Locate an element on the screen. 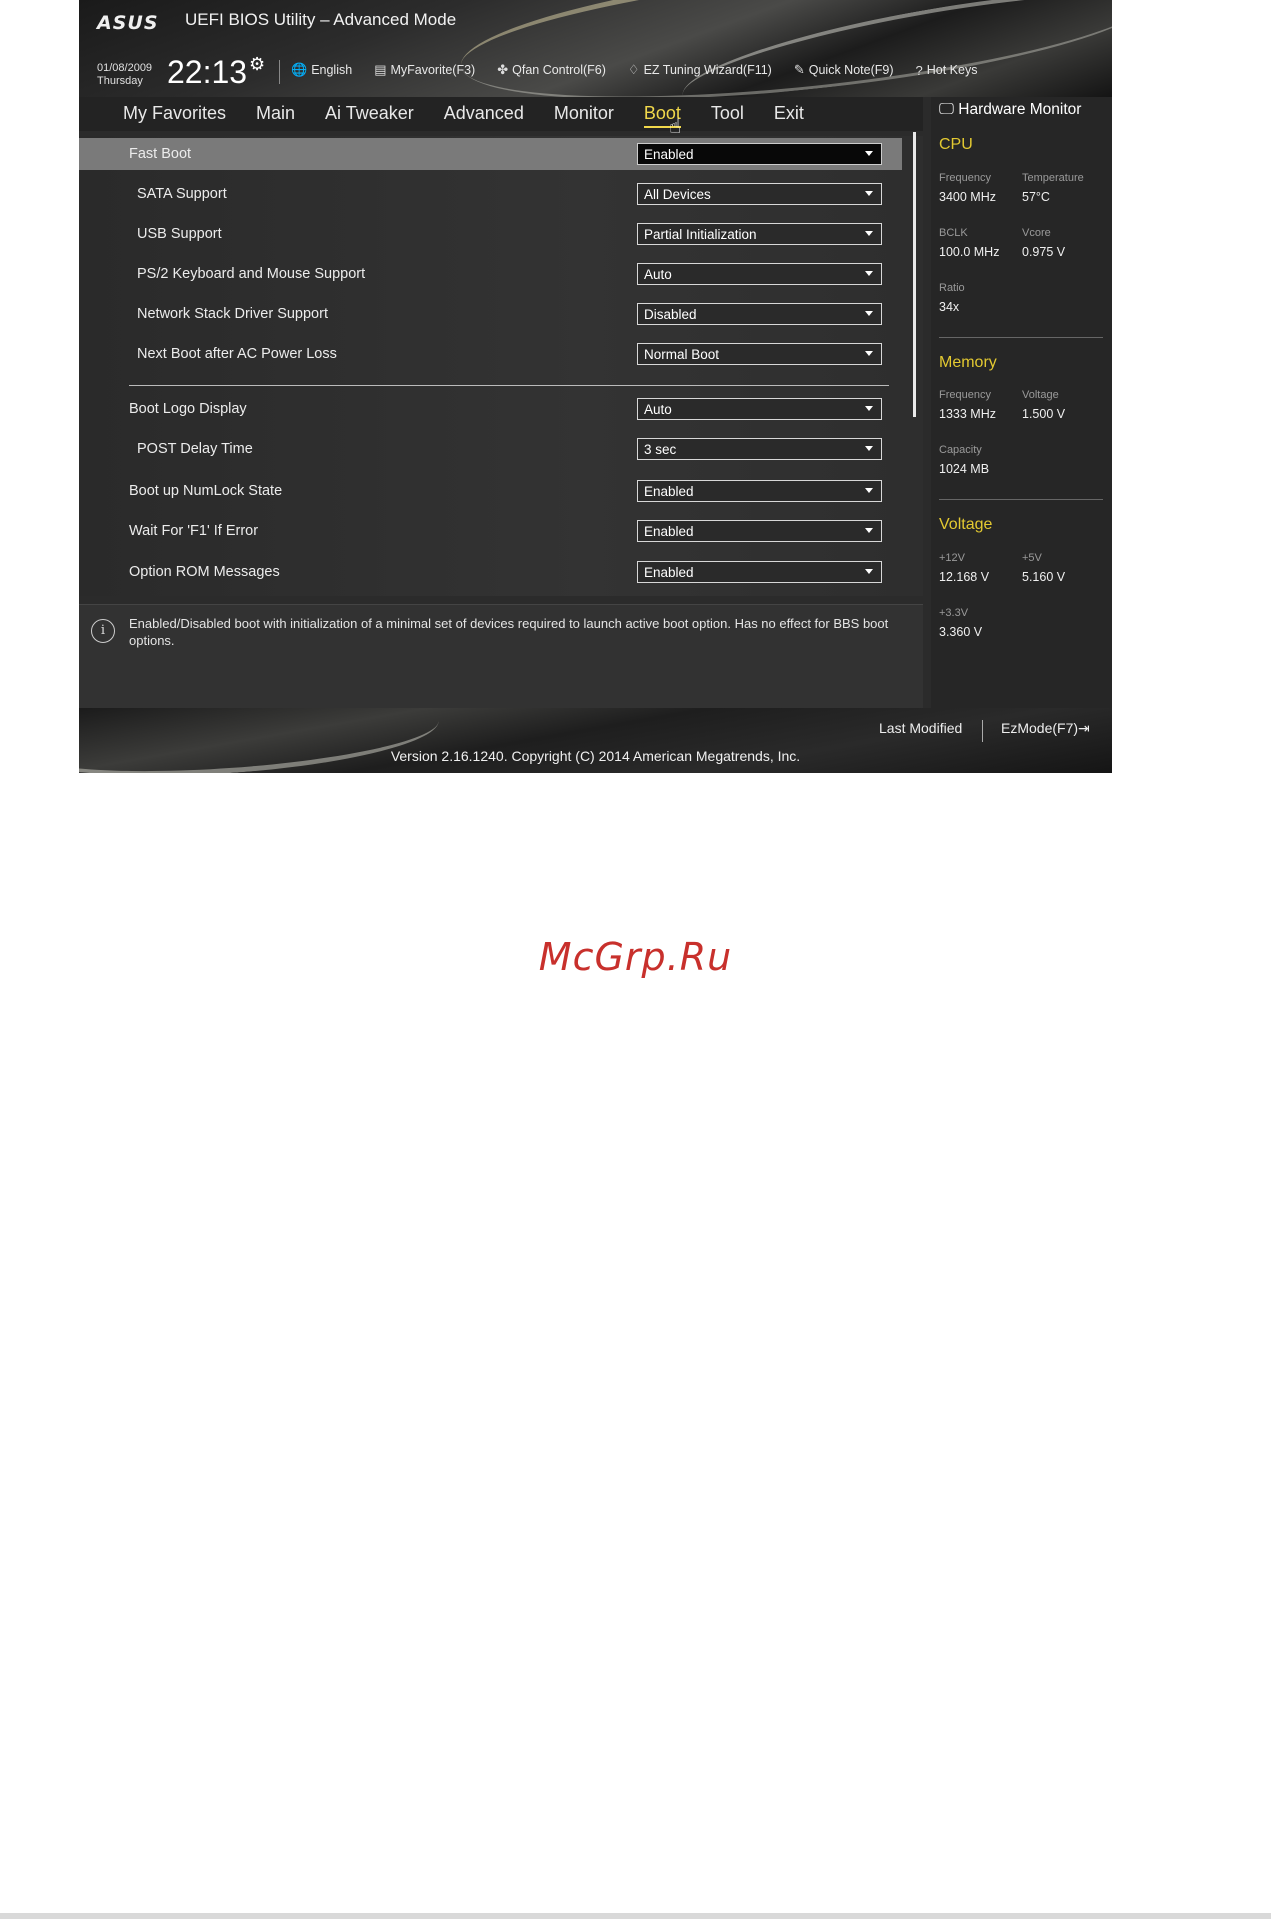  v12-label: +12V is located at coordinates (952, 558).